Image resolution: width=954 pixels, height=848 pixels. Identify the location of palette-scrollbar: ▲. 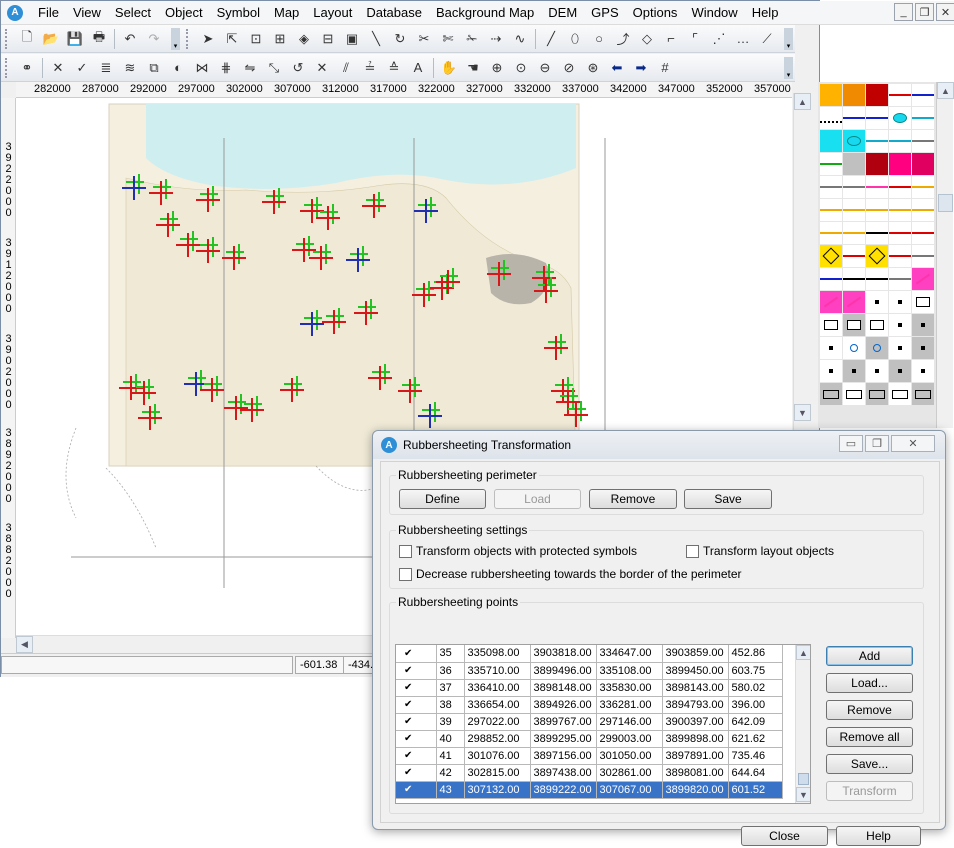
(945, 255).